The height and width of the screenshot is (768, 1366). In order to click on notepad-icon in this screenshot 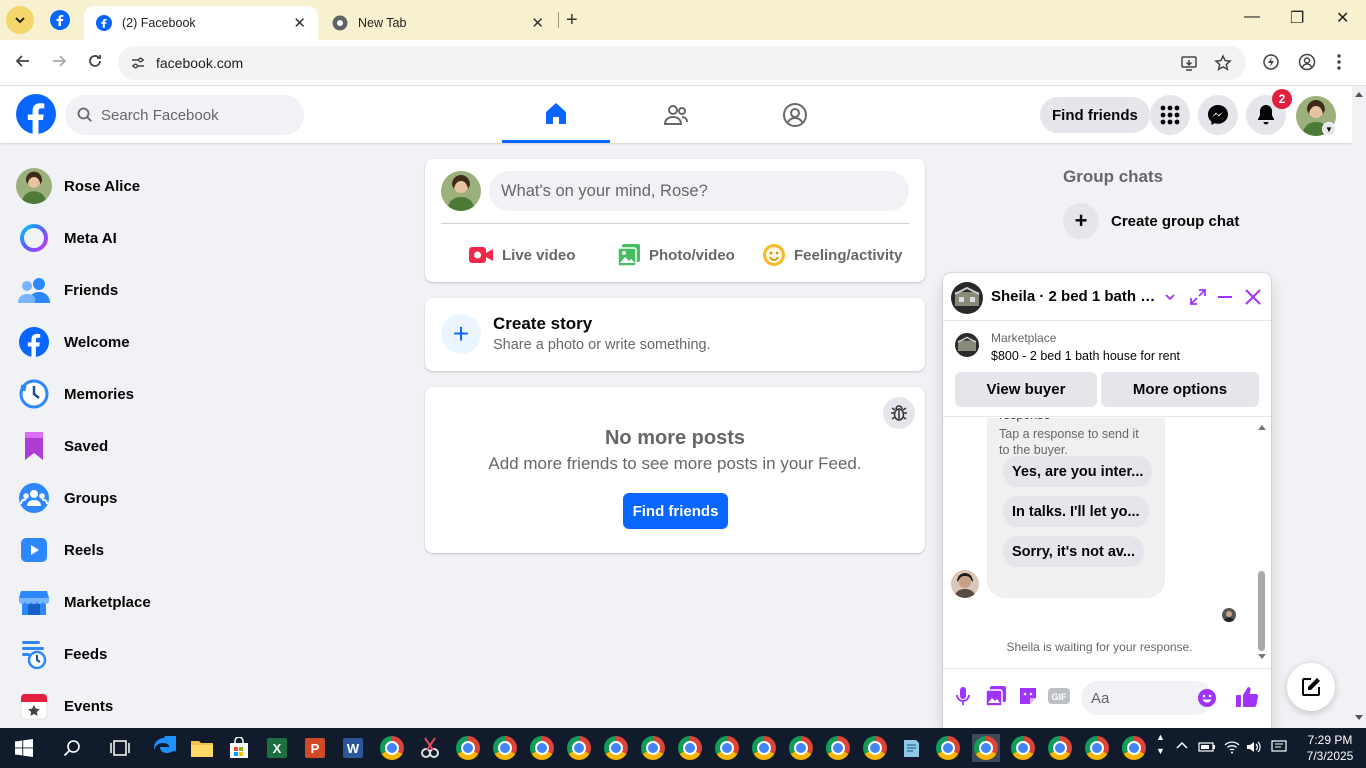, I will do `click(911, 748)`.